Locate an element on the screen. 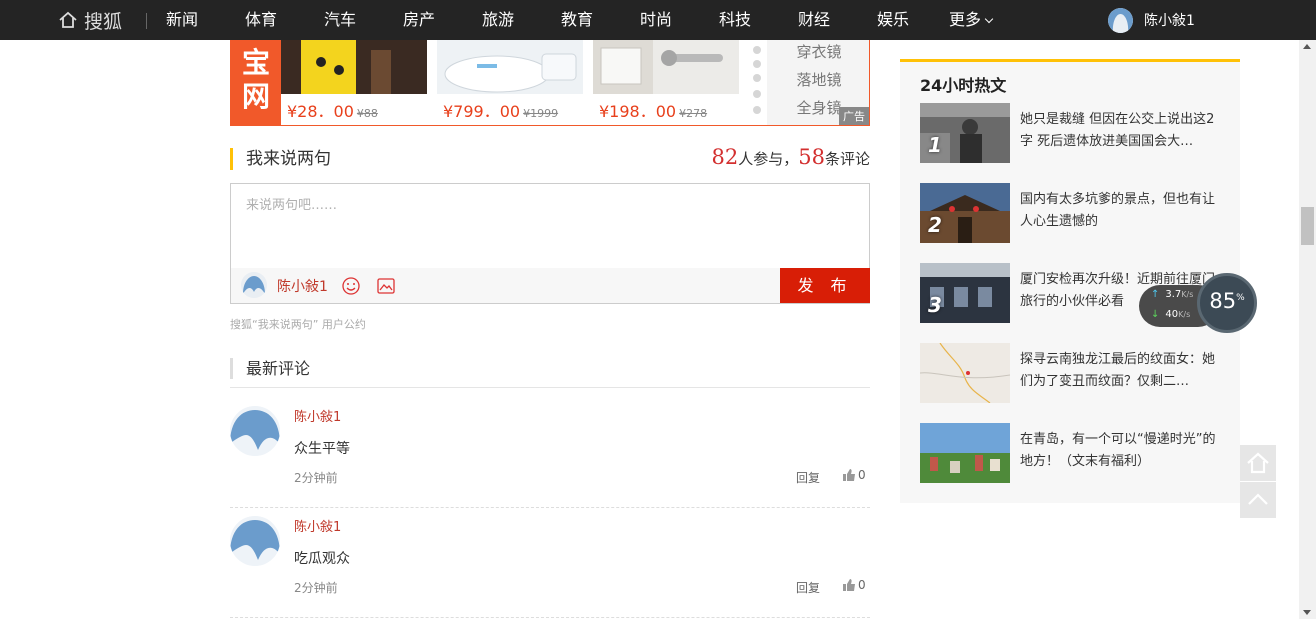  latest-comments-title: 最新评论 is located at coordinates (270, 368).